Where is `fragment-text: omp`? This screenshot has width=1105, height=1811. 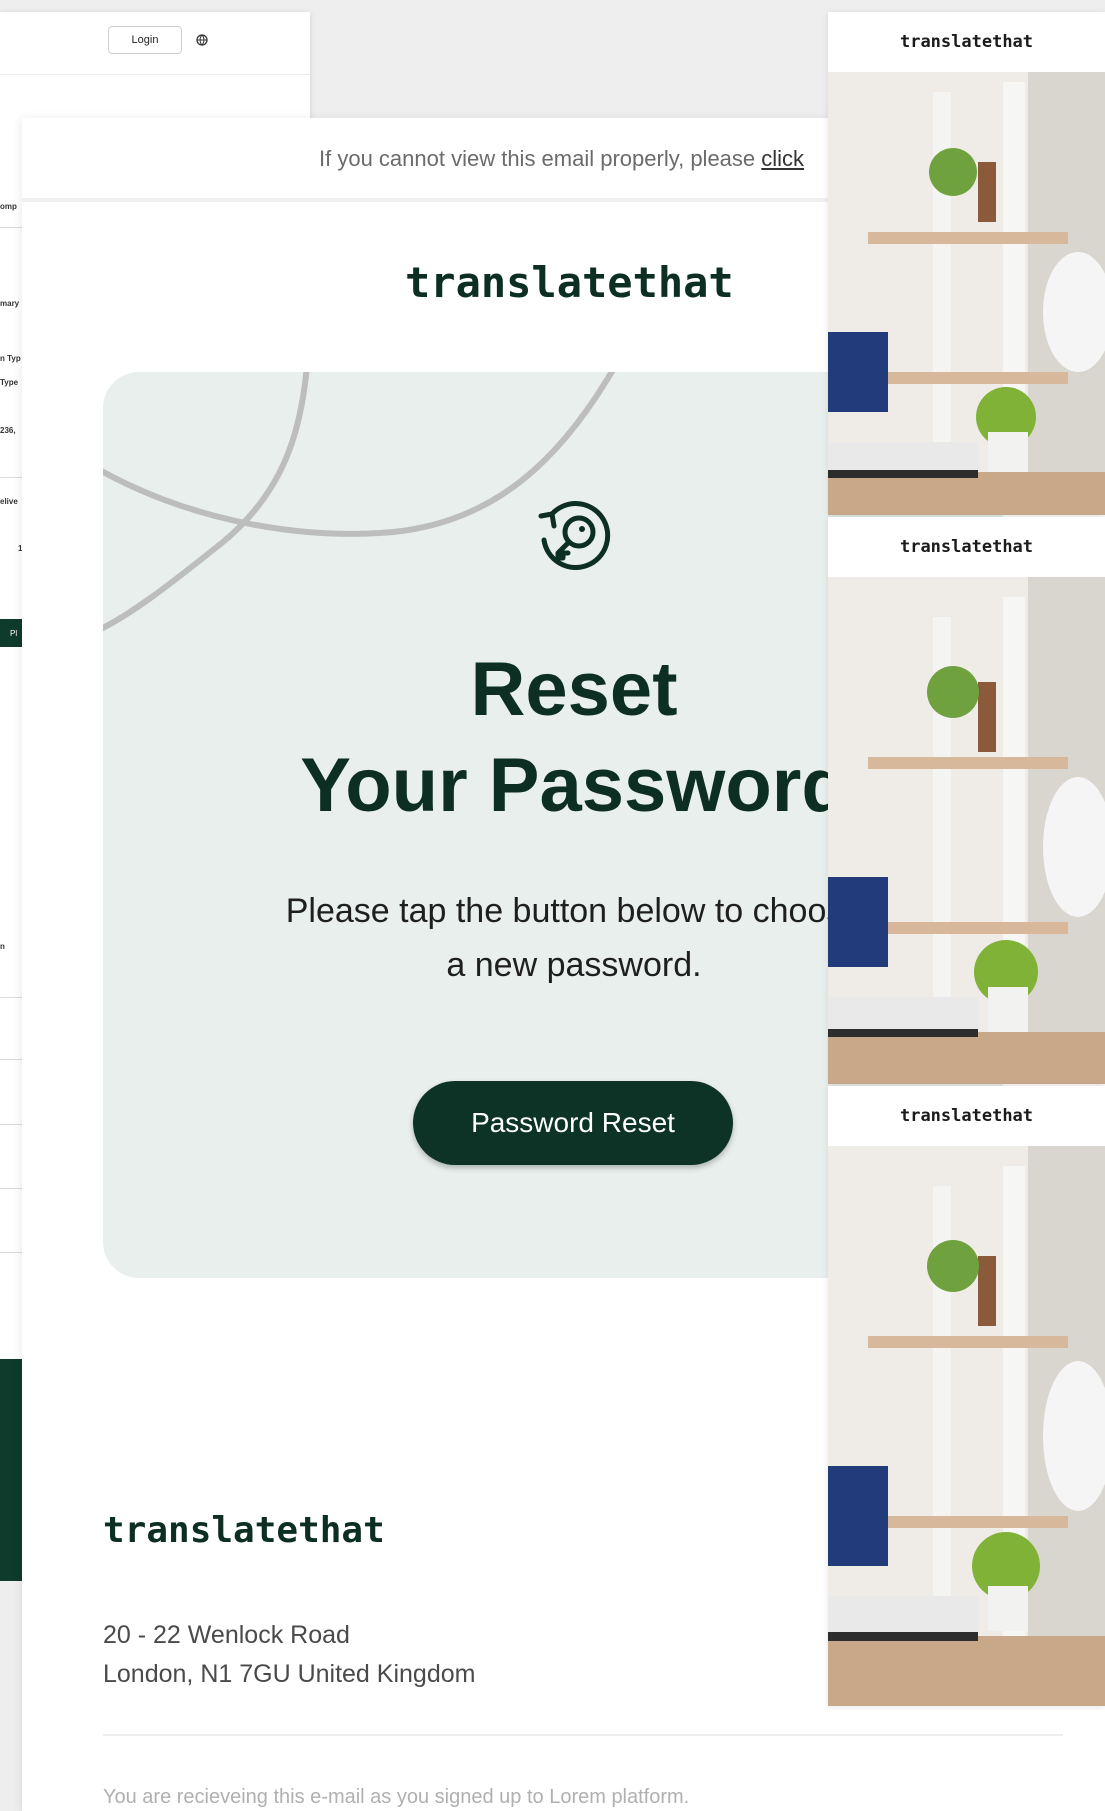 fragment-text: omp is located at coordinates (8, 206).